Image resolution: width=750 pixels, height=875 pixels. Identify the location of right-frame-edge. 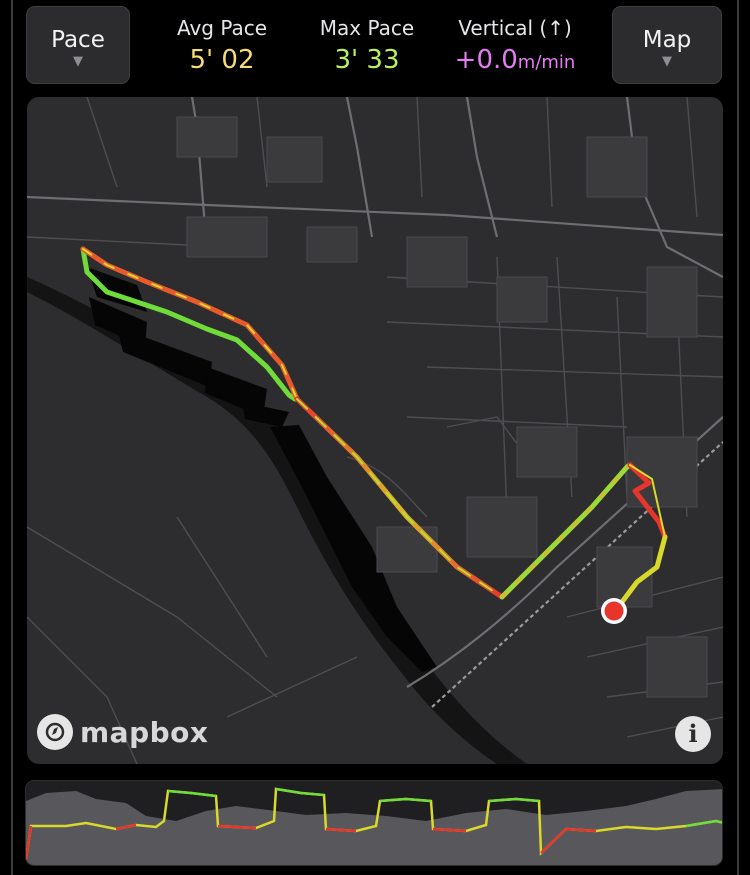
(738, 437).